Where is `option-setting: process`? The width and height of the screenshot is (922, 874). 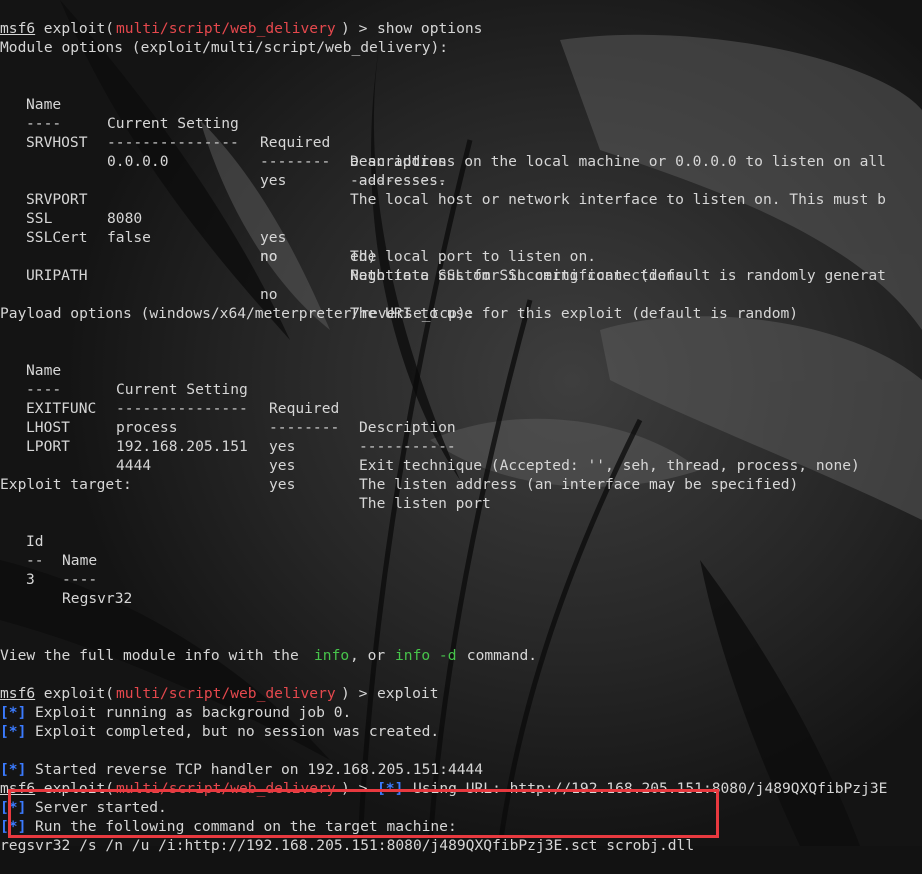 option-setting: process is located at coordinates (147, 427).